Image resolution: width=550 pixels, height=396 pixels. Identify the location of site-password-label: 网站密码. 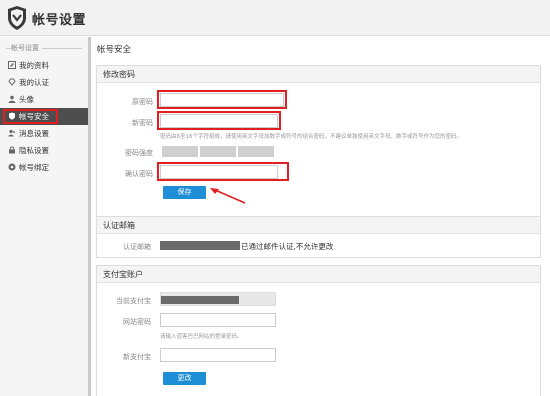
(137, 322).